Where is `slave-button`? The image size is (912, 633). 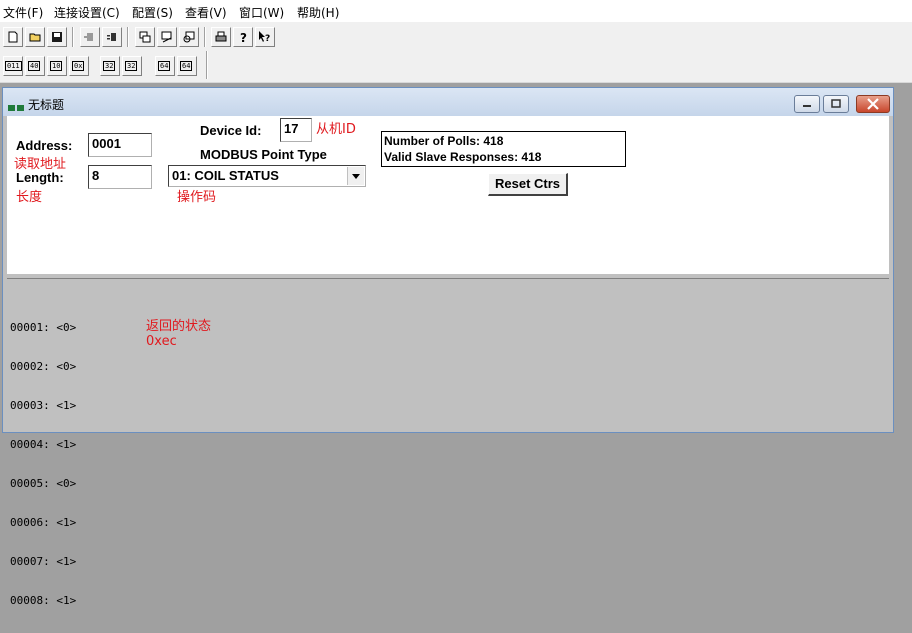
slave-button is located at coordinates (189, 37).